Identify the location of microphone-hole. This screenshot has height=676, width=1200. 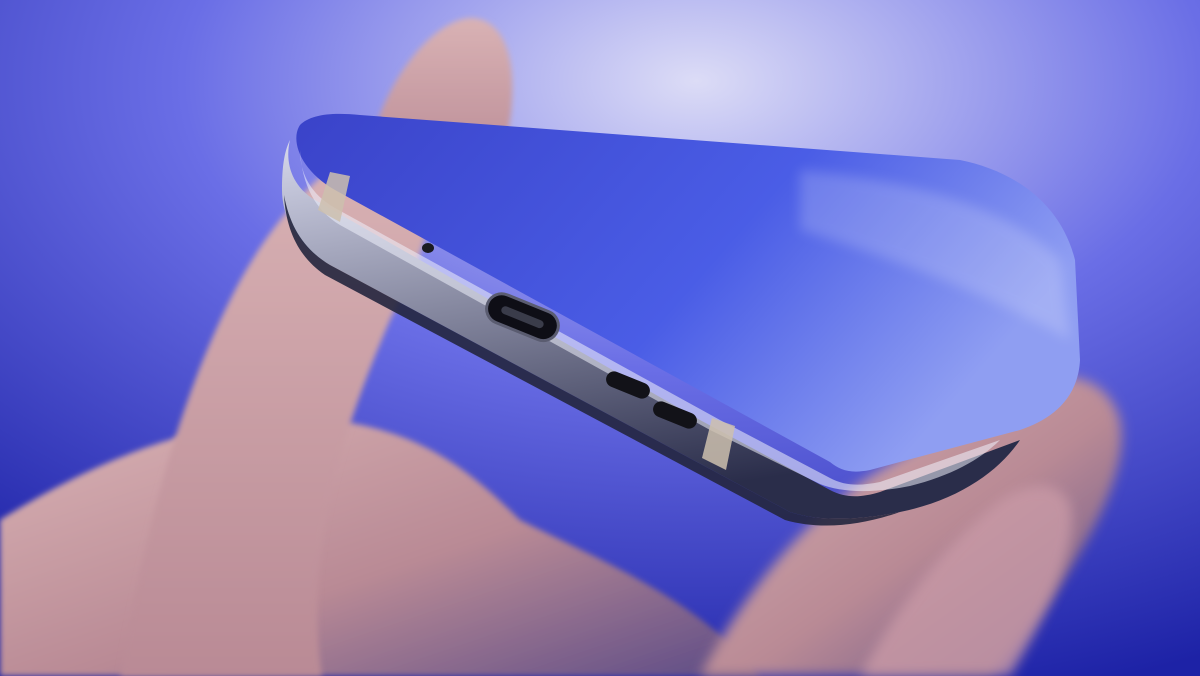
(428, 248).